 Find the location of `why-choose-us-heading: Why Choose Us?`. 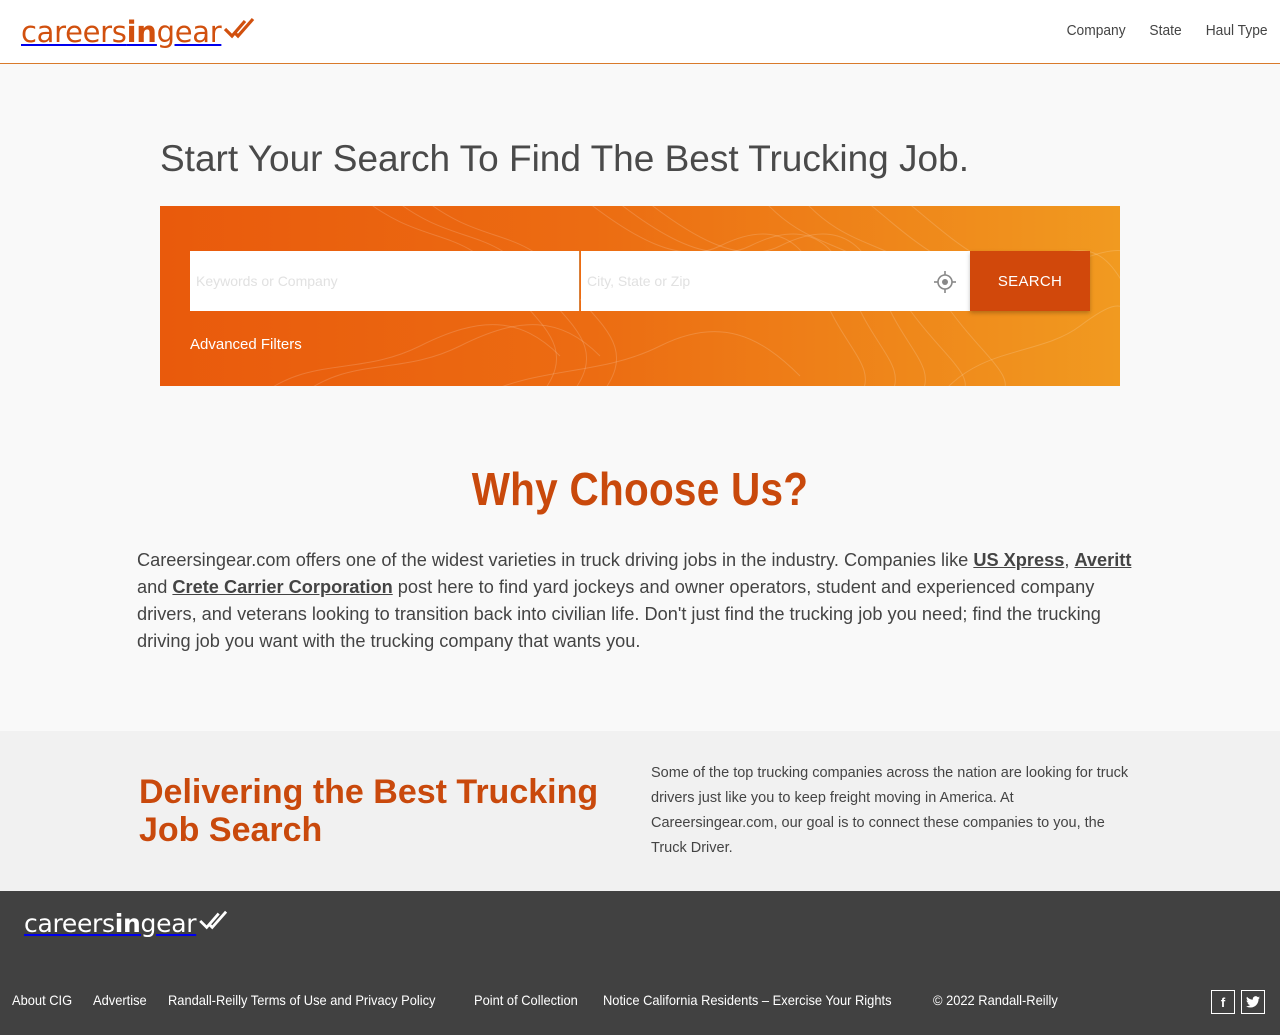

why-choose-us-heading: Why Choose Us? is located at coordinates (640, 489).